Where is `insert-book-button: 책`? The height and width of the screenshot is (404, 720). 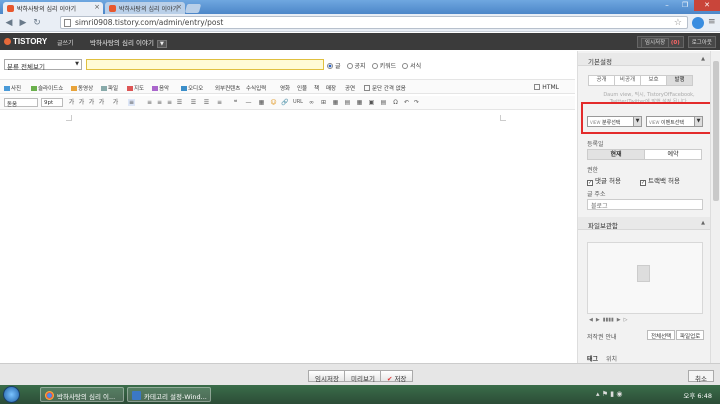 insert-book-button: 책 is located at coordinates (316, 88).